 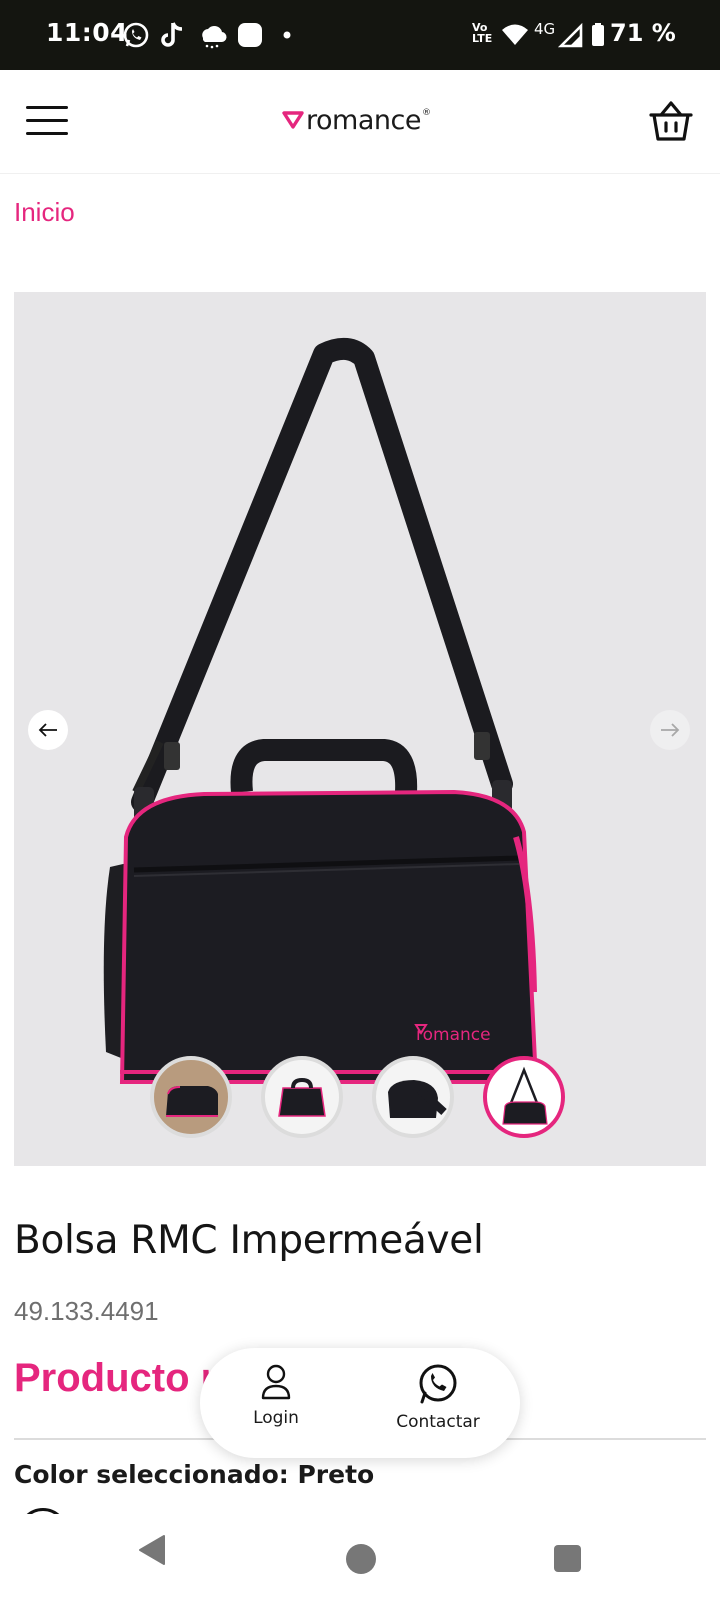 What do you see at coordinates (136, 35) in the screenshot?
I see `whatsapp-notification-icon` at bounding box center [136, 35].